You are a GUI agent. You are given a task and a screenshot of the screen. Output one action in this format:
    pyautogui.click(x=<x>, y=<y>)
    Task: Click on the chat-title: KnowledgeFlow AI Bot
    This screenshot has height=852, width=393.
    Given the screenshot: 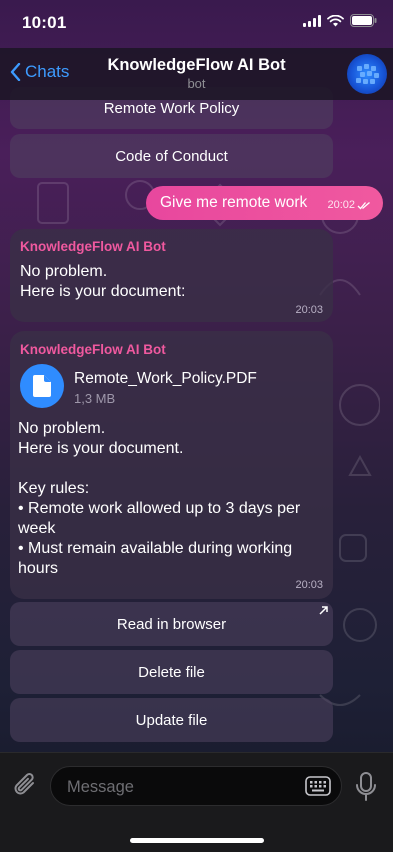 What is the action you would take?
    pyautogui.click(x=196, y=65)
    